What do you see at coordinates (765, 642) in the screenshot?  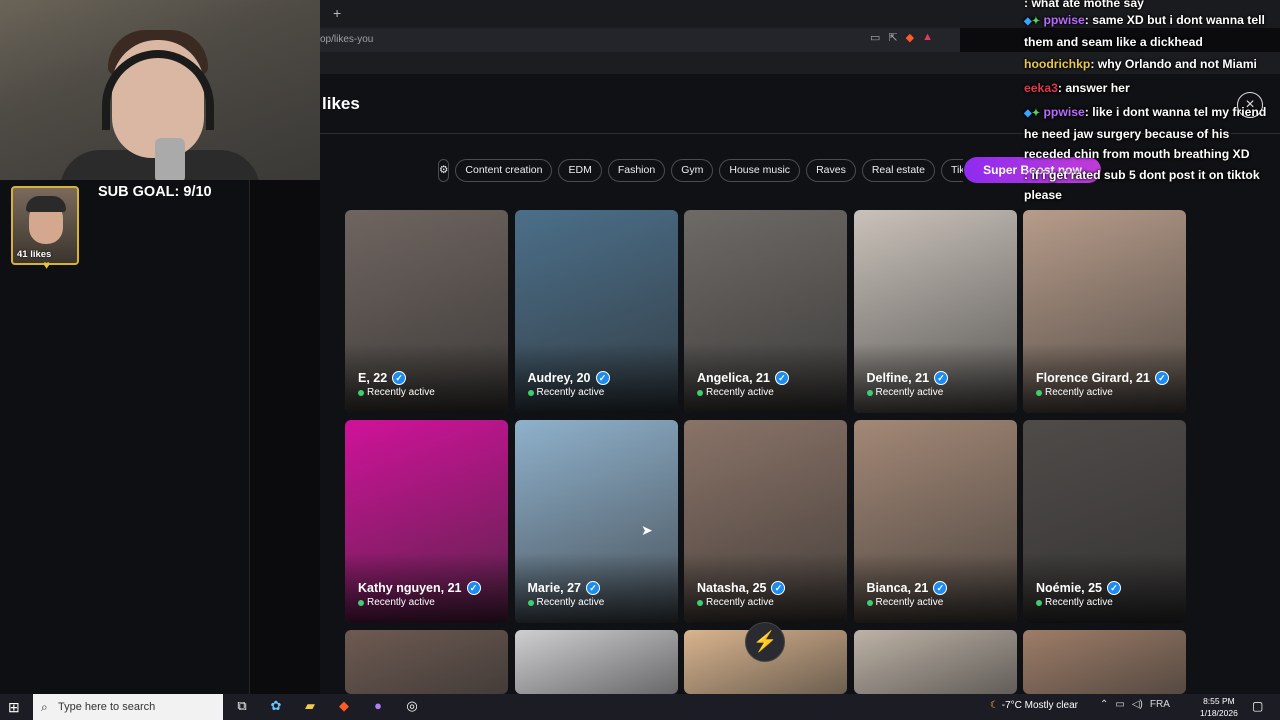 I see `boost-bolt-button: ⚡` at bounding box center [765, 642].